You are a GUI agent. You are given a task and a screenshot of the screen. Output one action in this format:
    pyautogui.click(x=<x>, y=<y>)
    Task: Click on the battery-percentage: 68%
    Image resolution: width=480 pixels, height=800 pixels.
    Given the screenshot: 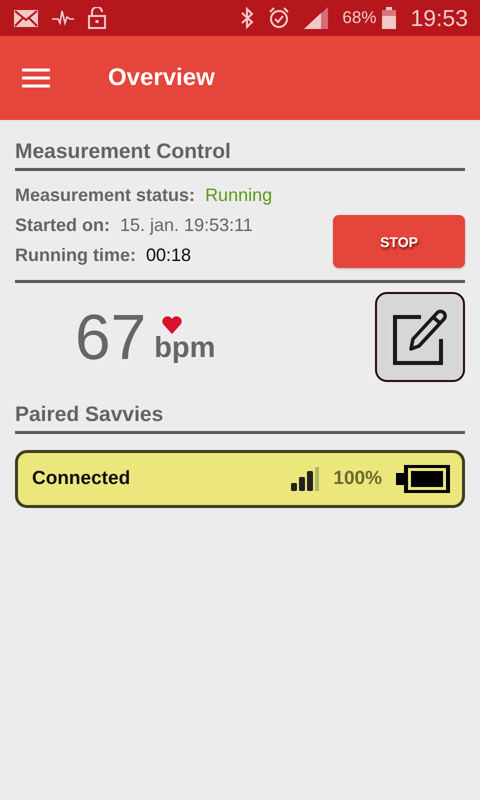 What is the action you would take?
    pyautogui.click(x=359, y=18)
    